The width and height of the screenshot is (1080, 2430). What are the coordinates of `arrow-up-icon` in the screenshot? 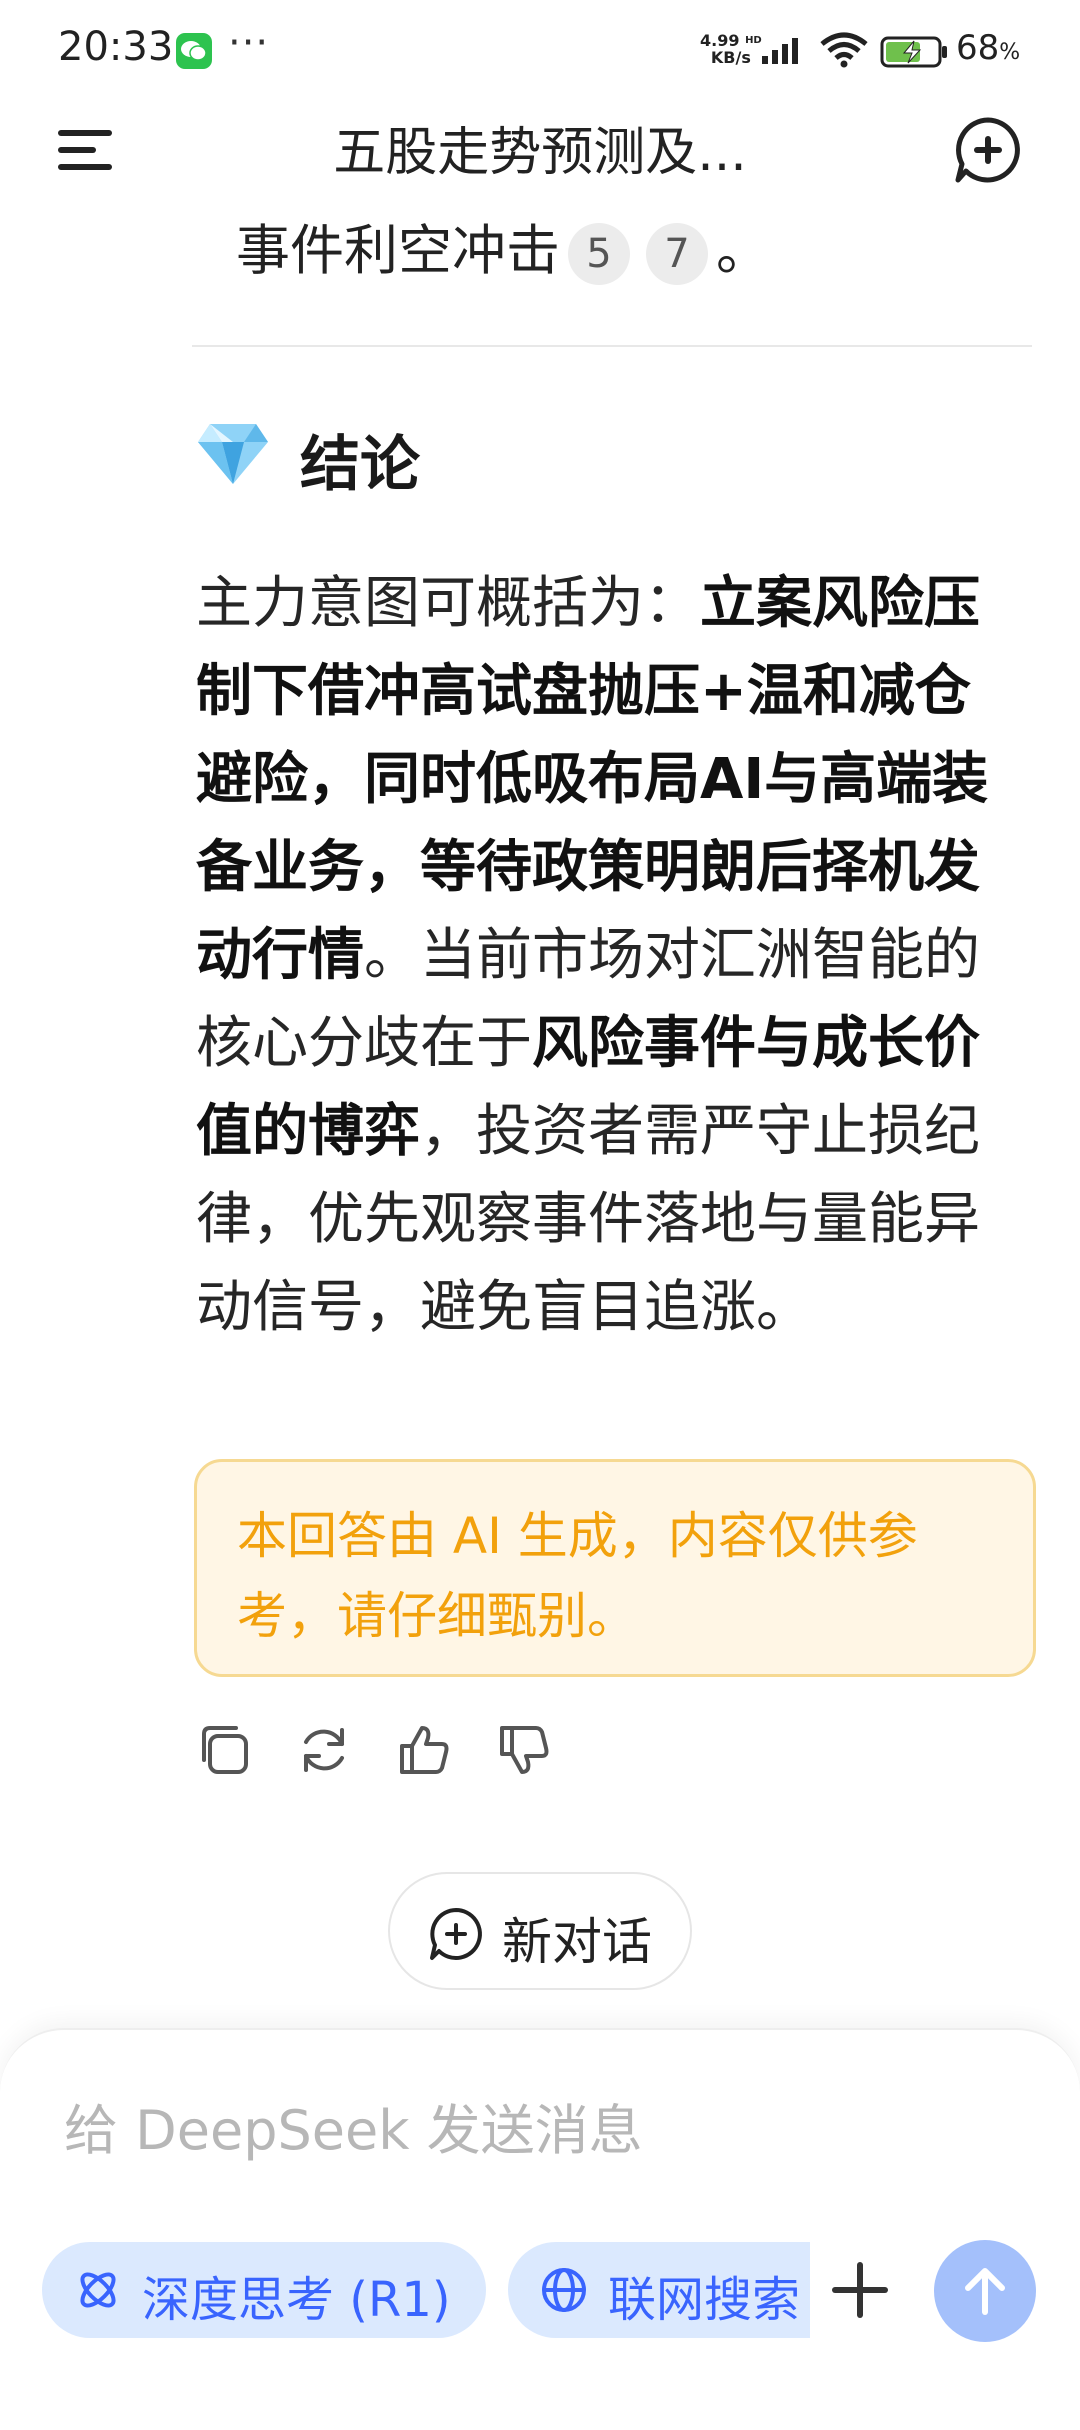 It's located at (985, 2291).